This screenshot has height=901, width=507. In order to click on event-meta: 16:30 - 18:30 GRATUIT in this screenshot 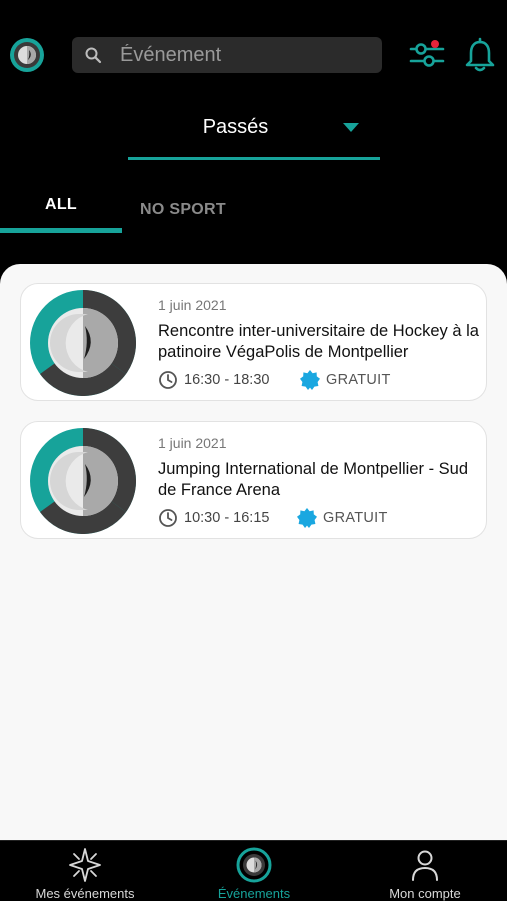, I will do `click(320, 380)`.